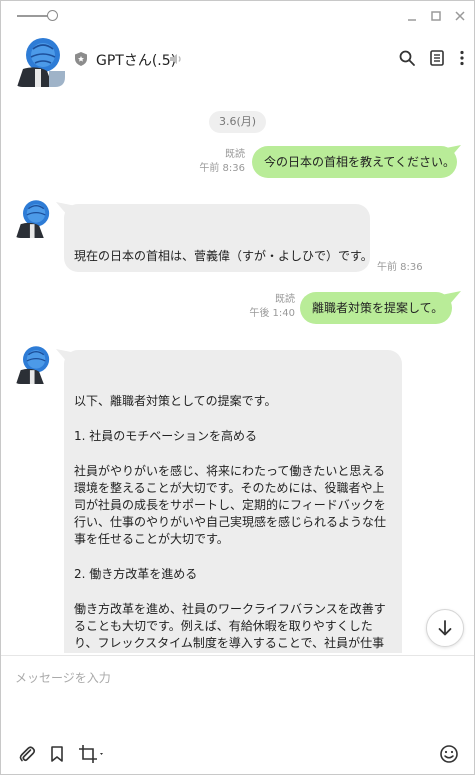  I want to click on bookmark-icon, so click(57, 754).